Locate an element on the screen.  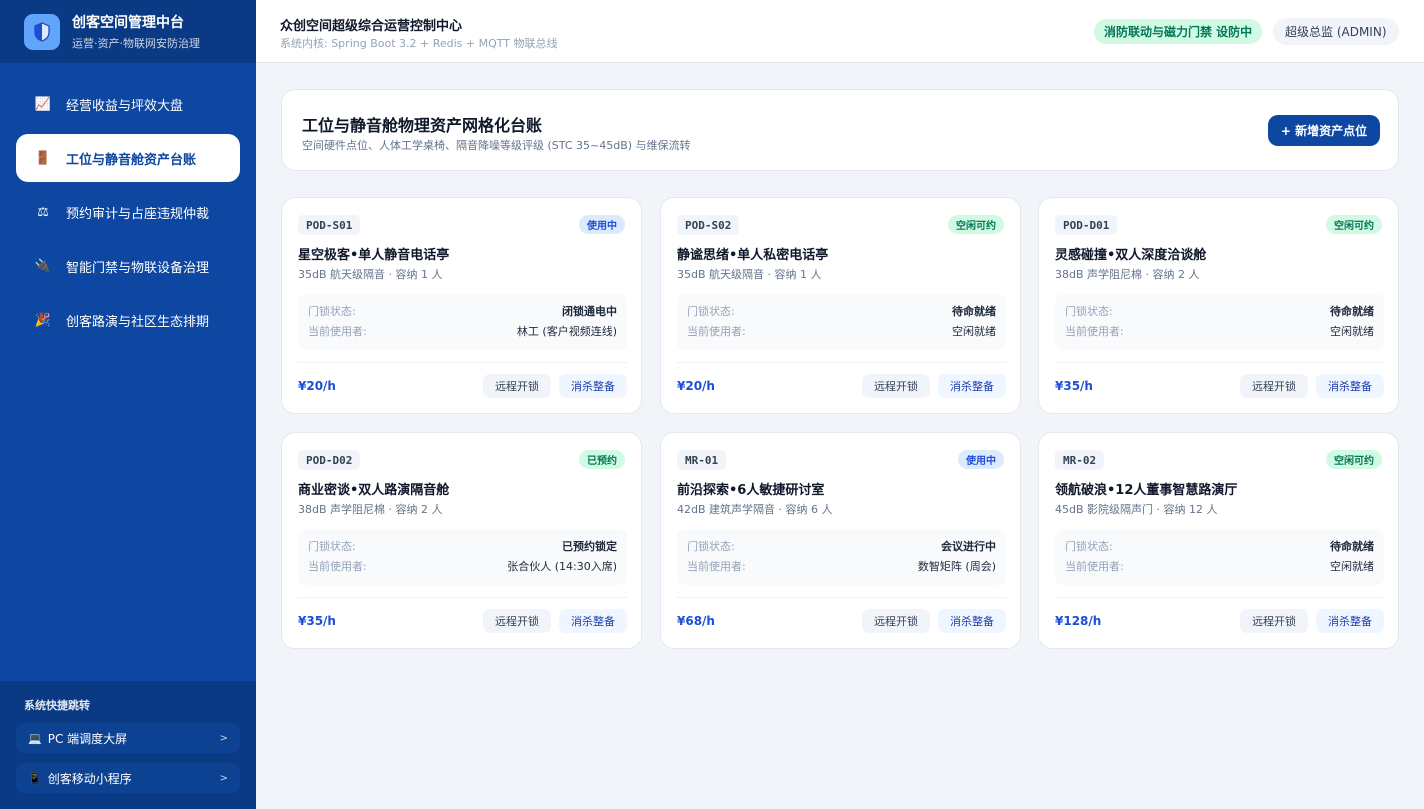
page-title: 众创空间超级综合运营控制中心 is located at coordinates (371, 26).